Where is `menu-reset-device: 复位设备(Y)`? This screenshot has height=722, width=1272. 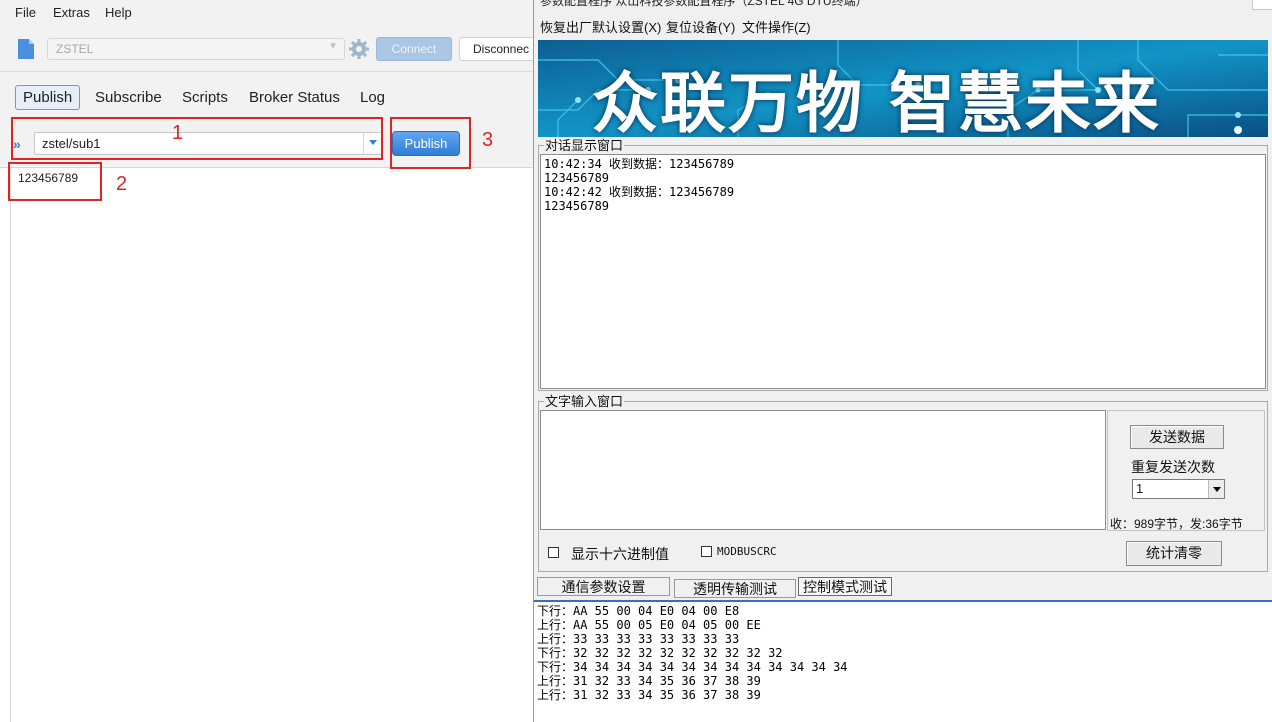
menu-reset-device: 复位设备(Y) is located at coordinates (700, 26).